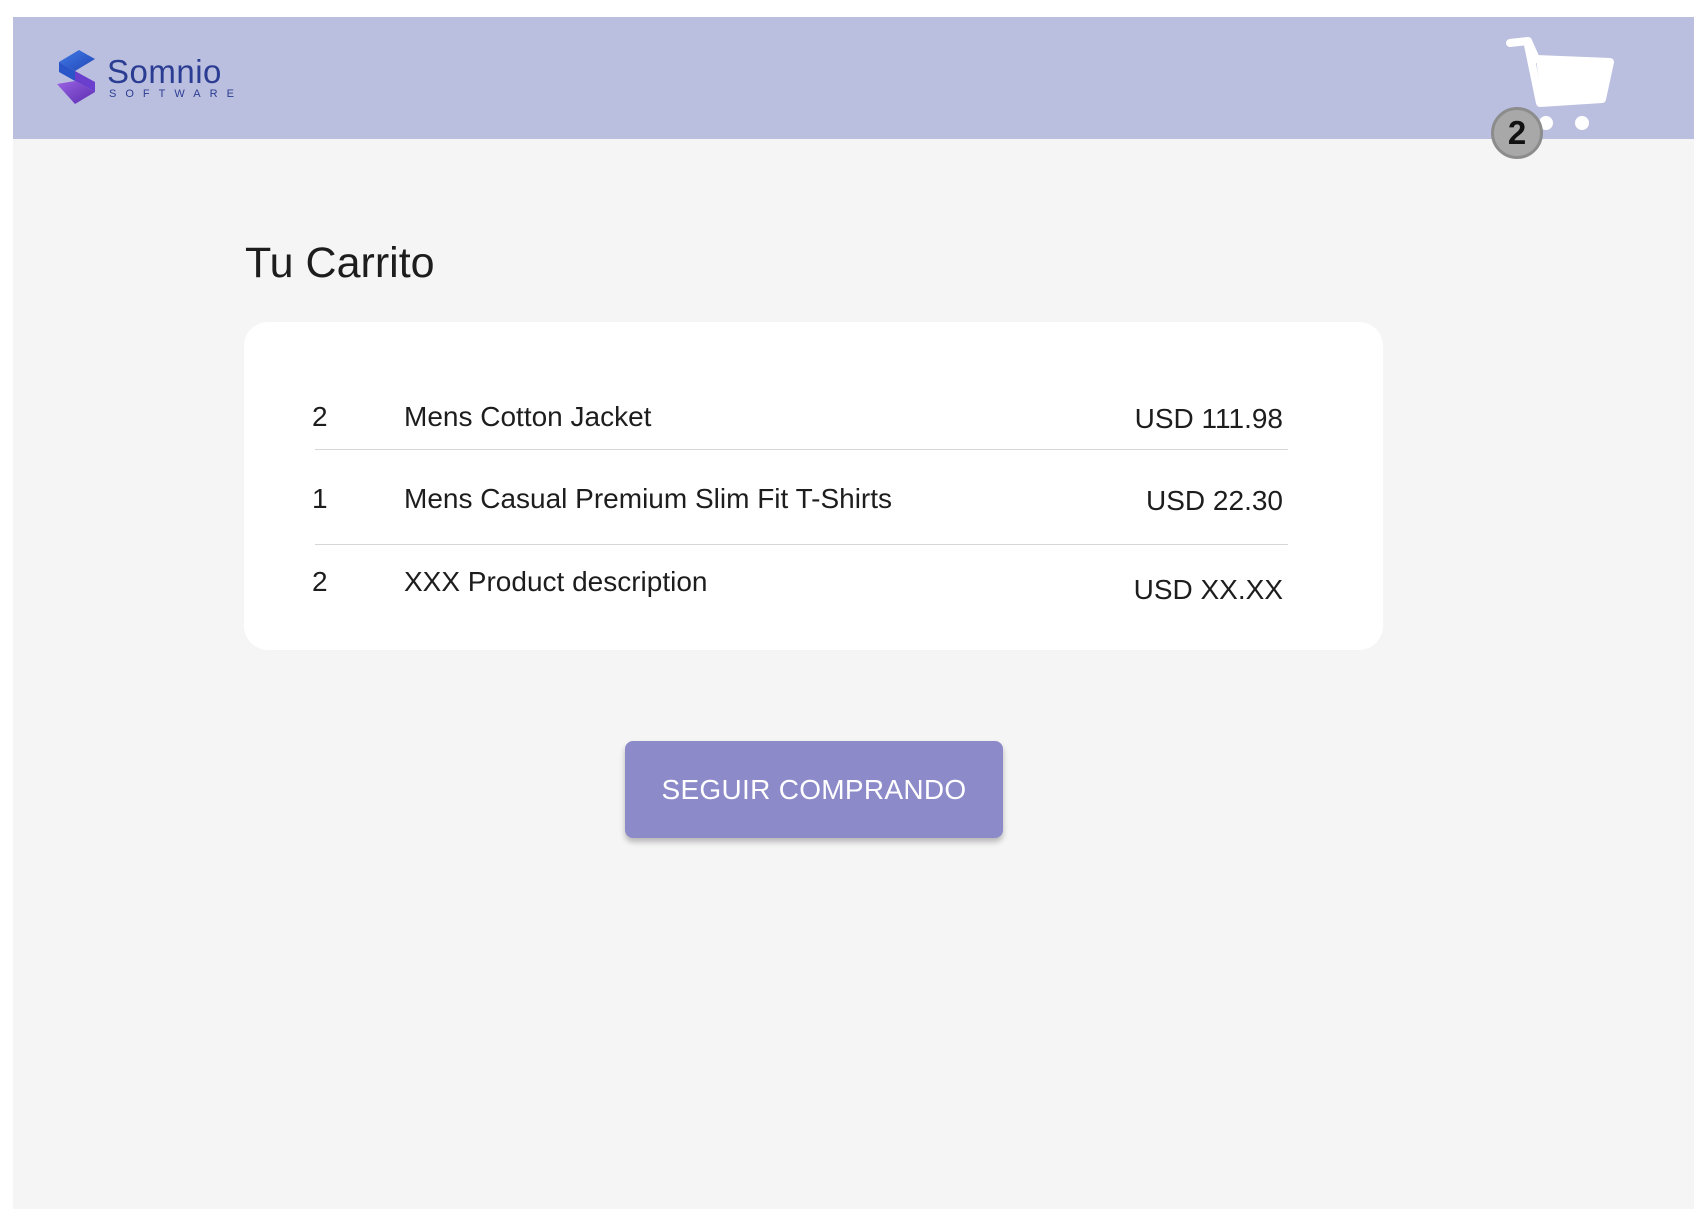 This screenshot has height=1226, width=1706. Describe the element at coordinates (648, 498) in the screenshot. I see `item-description: Mens Casual Premium Slim Fit T-Shirts` at that location.